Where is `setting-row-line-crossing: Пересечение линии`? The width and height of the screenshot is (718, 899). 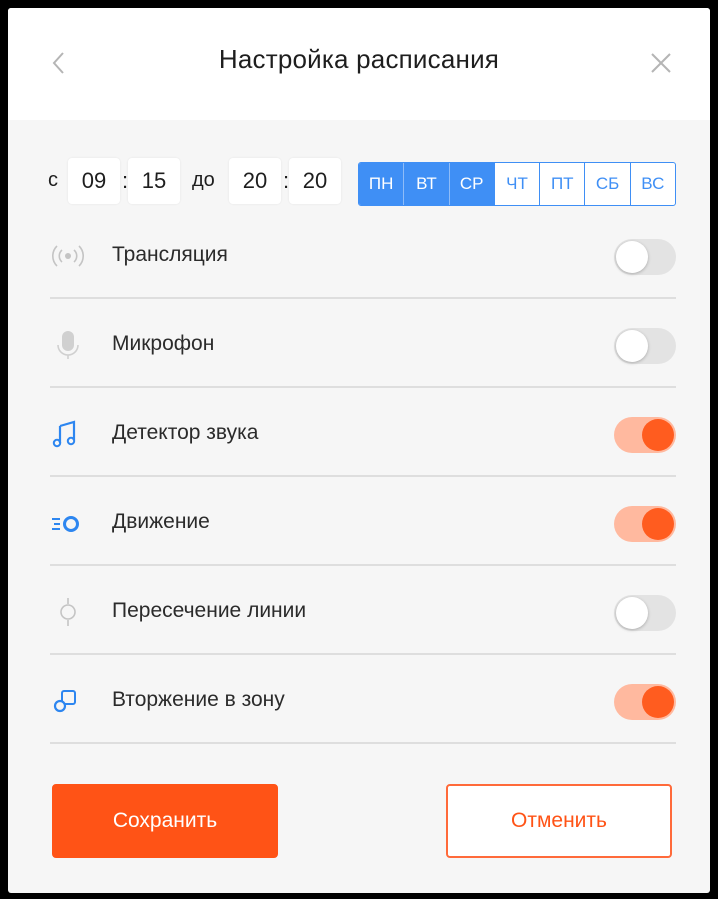
setting-row-line-crossing: Пересечение линии is located at coordinates (363, 610).